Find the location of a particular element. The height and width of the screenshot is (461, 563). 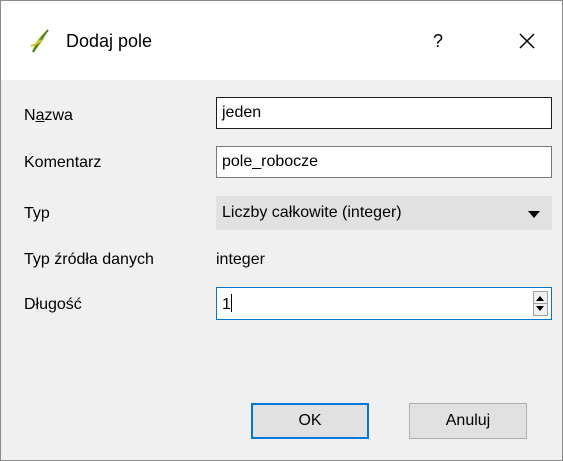

comment-label: Komentarz is located at coordinates (63, 162).